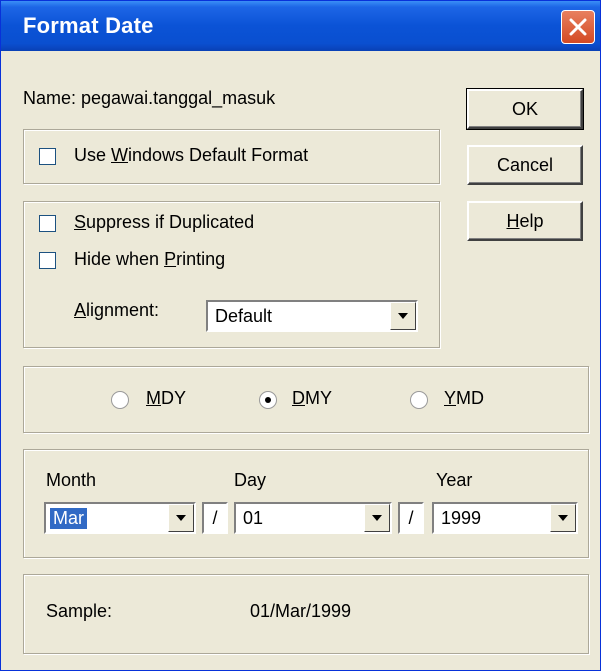 This screenshot has width=601, height=671. Describe the element at coordinates (250, 480) in the screenshot. I see `day-label: Day` at that location.